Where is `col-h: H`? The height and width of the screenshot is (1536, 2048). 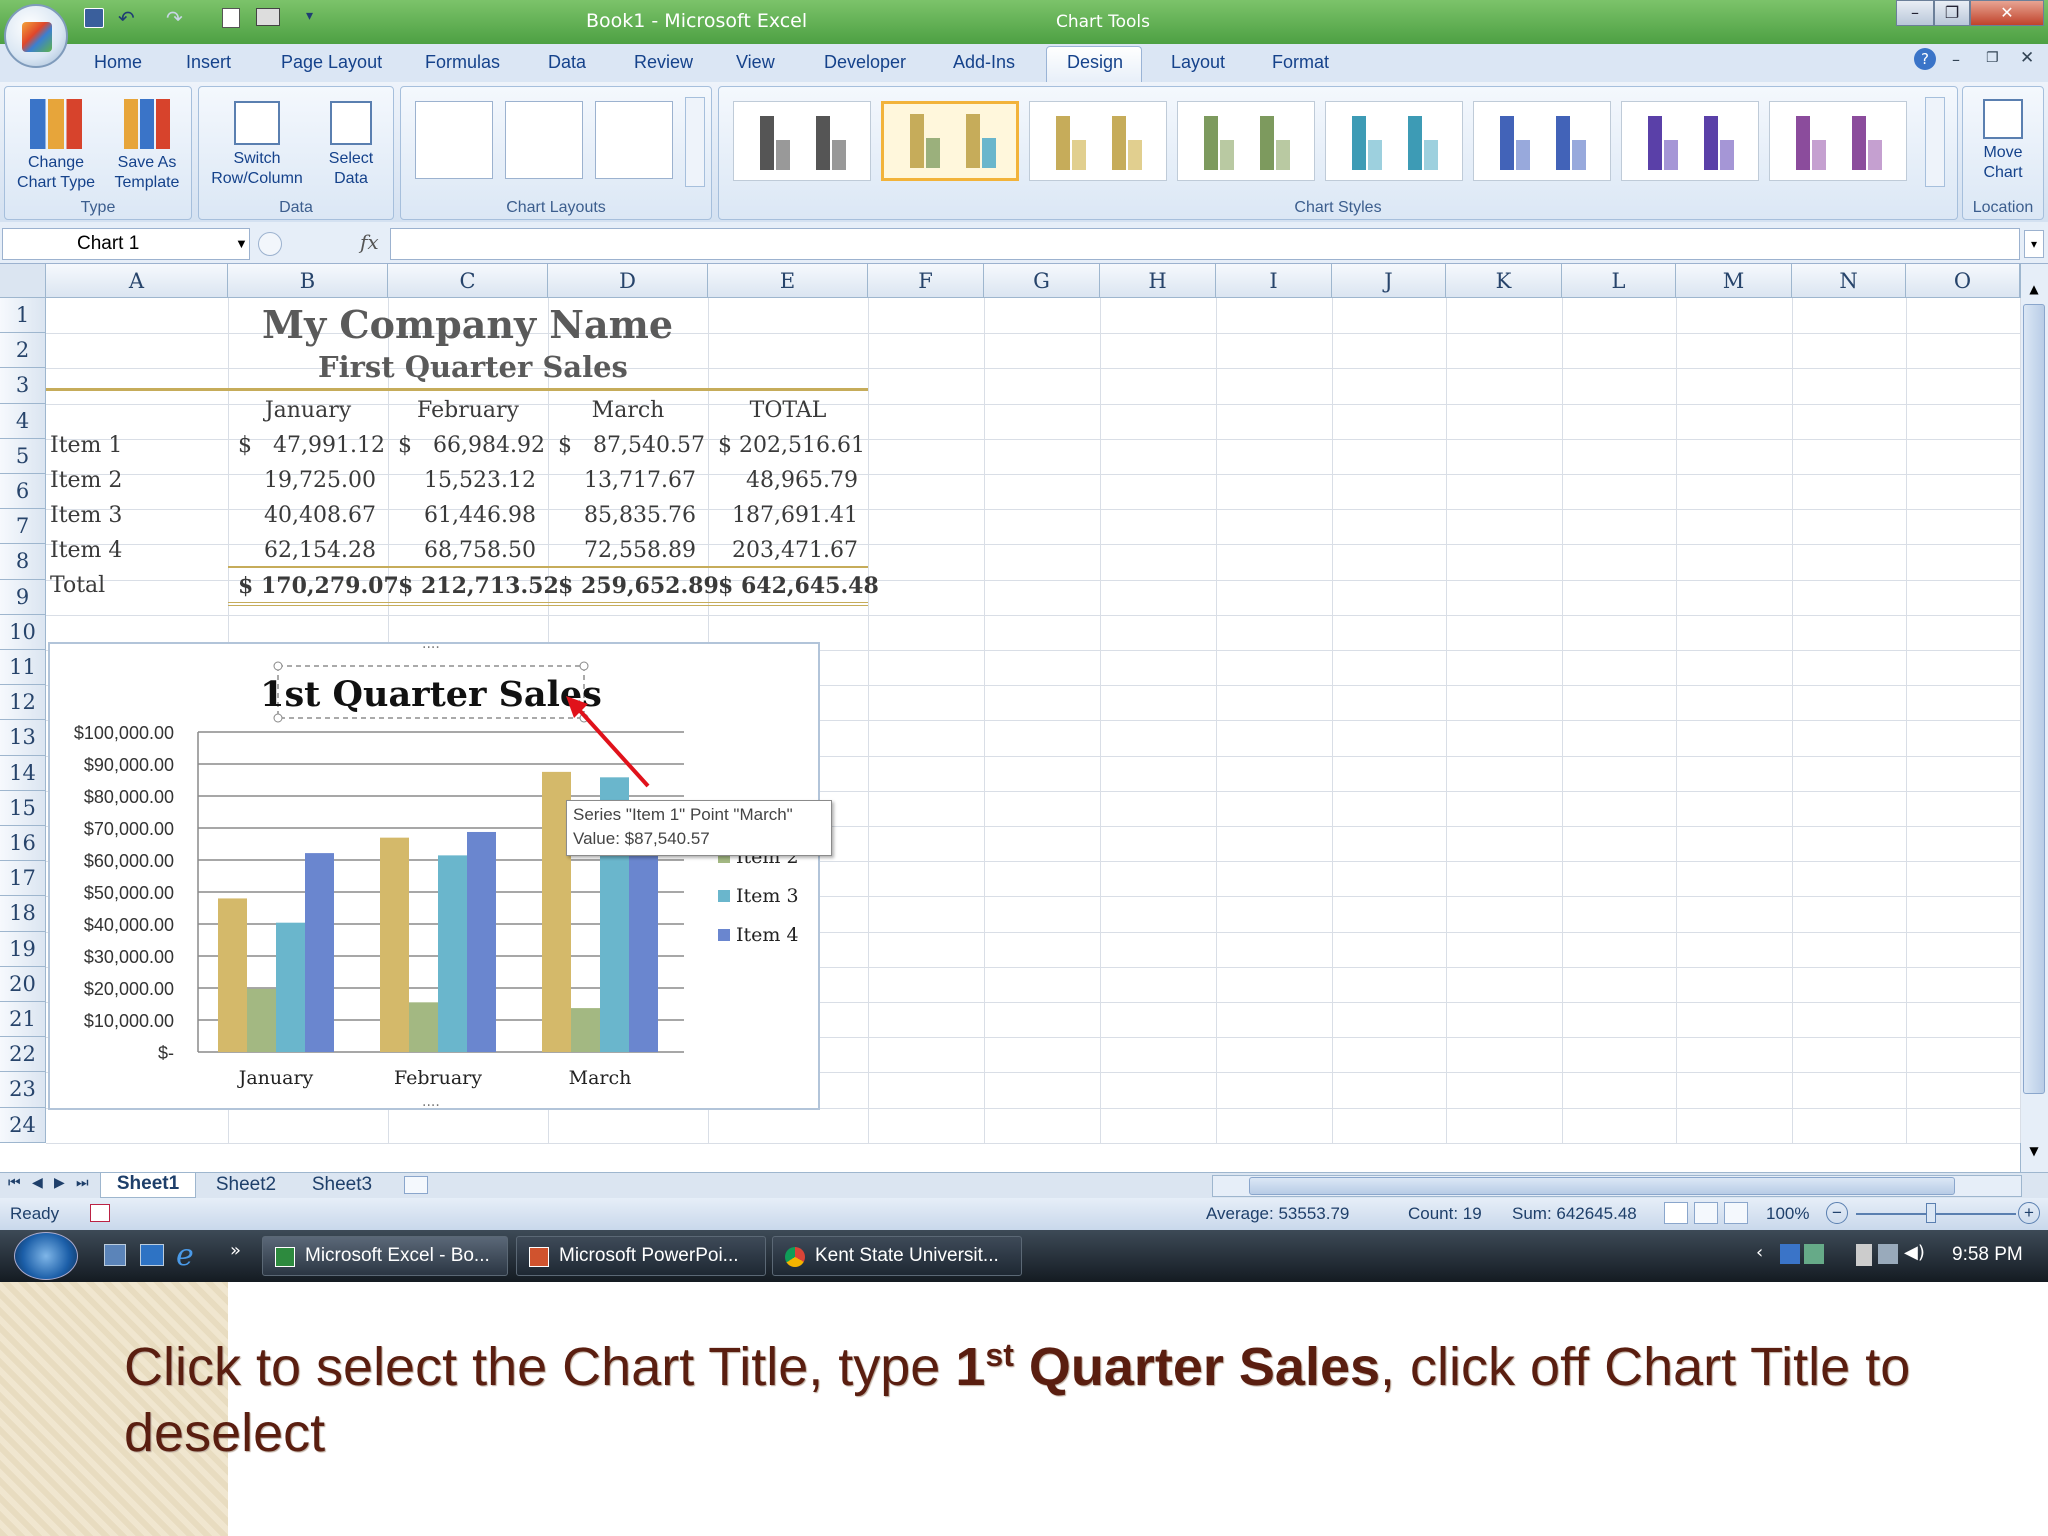
col-h: H is located at coordinates (1158, 281).